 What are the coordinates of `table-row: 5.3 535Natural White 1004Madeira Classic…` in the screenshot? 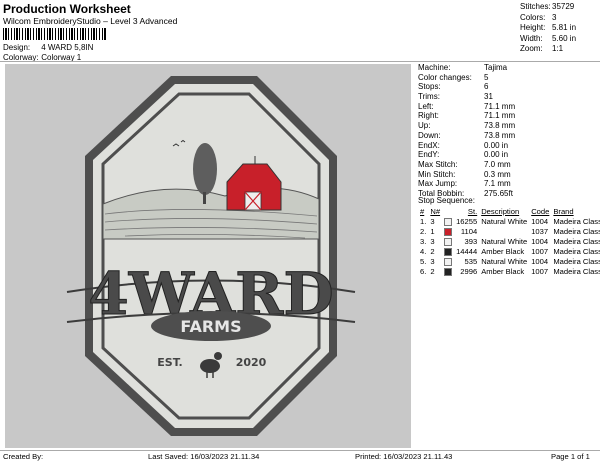 It's located at (510, 261).